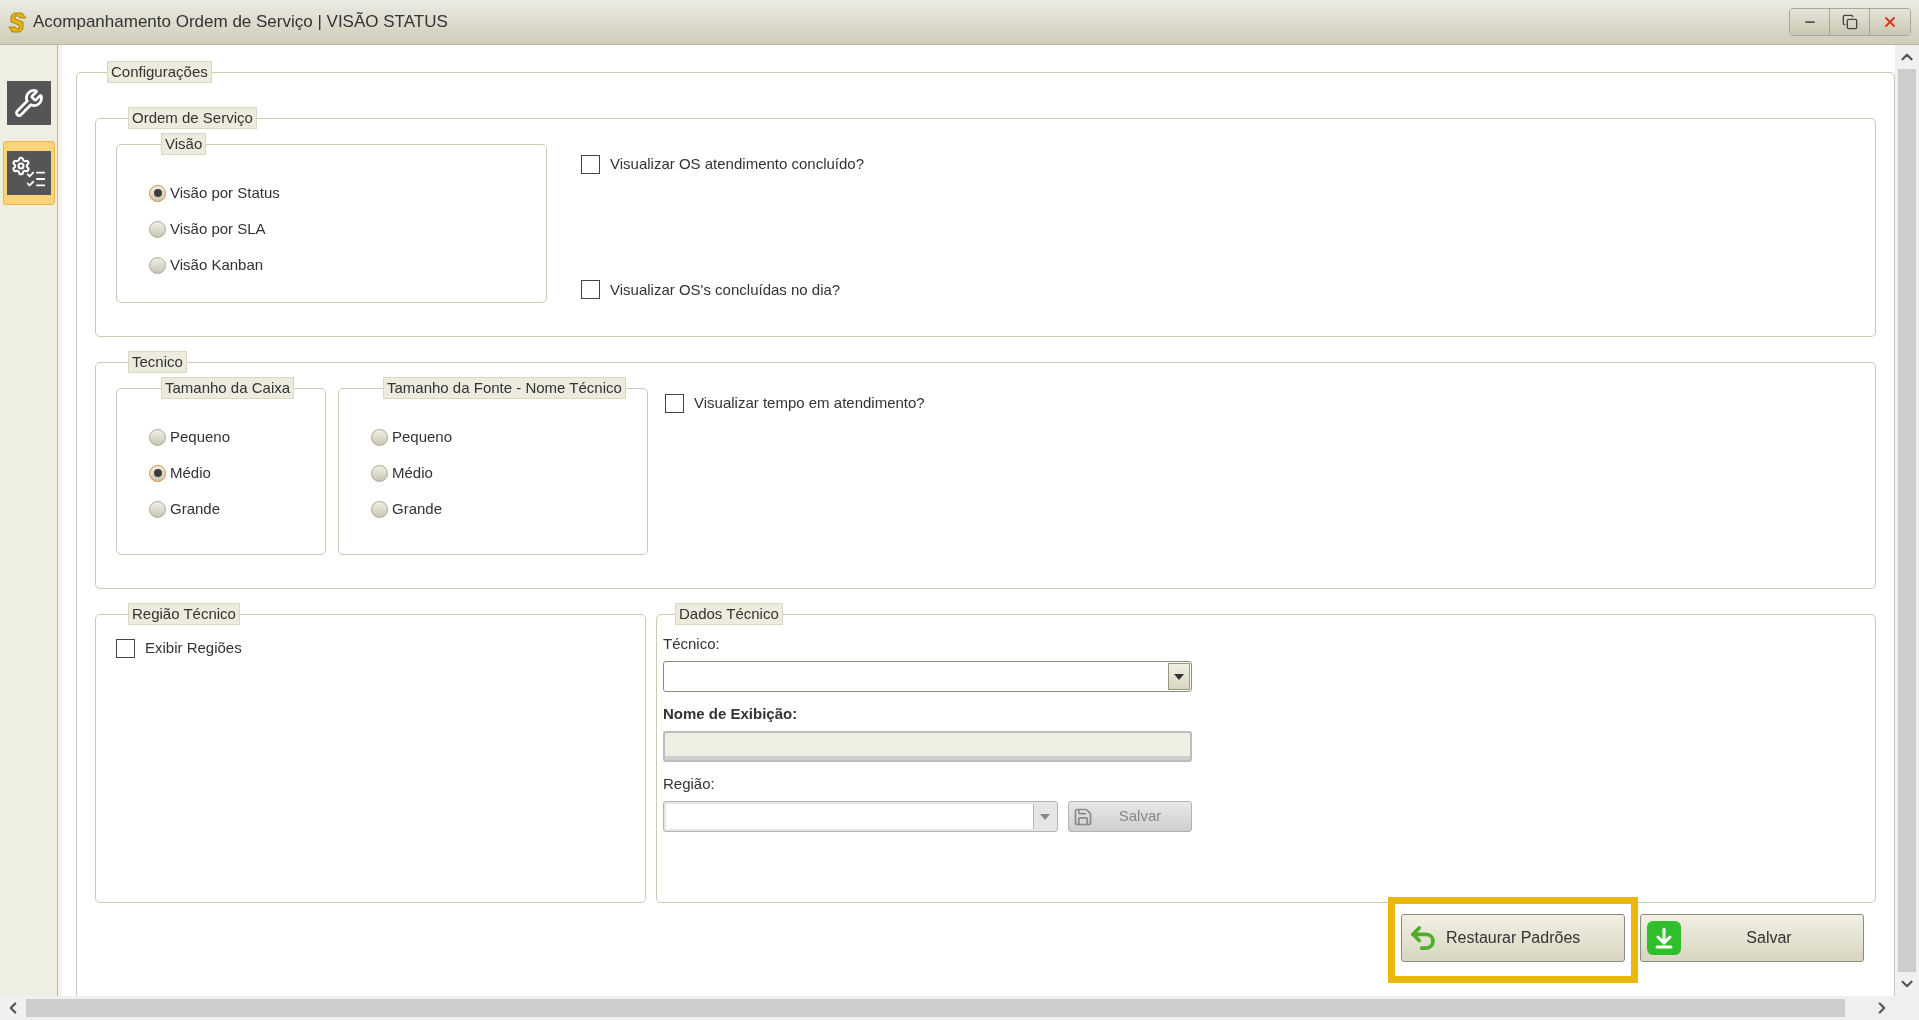 The image size is (1919, 1020). What do you see at coordinates (1752, 938) in the screenshot?
I see `action-button: Salvar` at bounding box center [1752, 938].